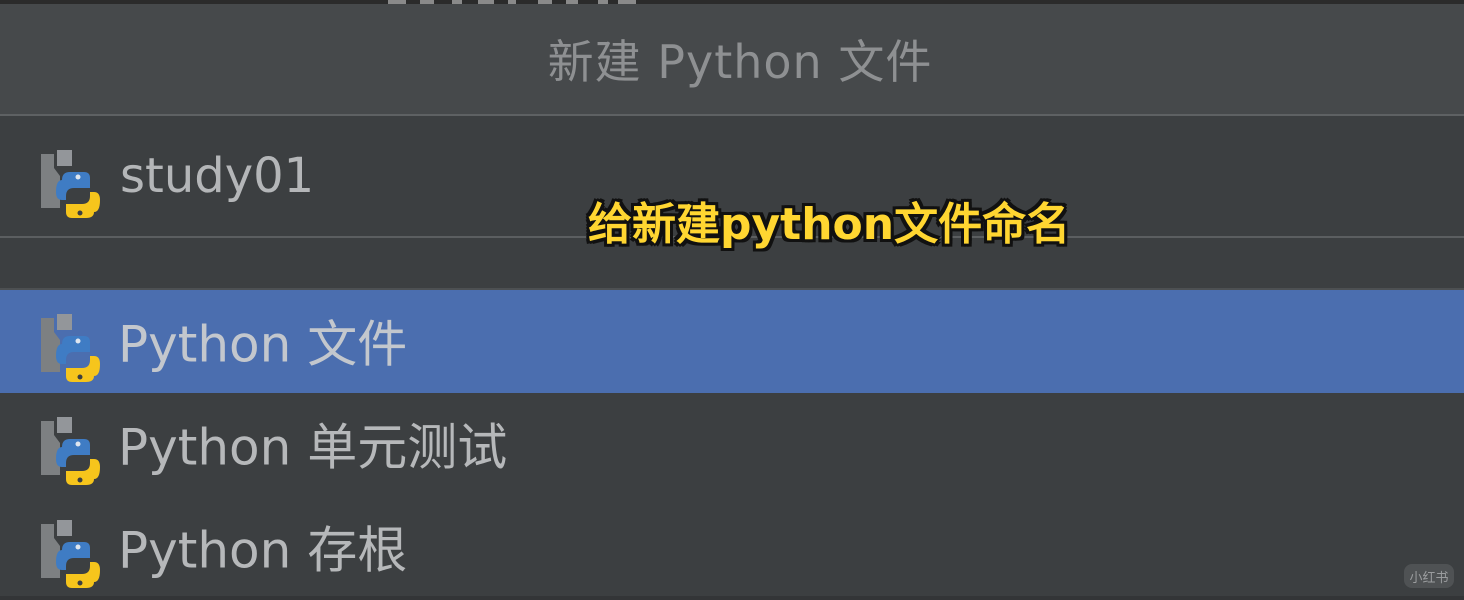  What do you see at coordinates (829, 224) in the screenshot?
I see `tutorial-caption: 给新建python文件命名` at bounding box center [829, 224].